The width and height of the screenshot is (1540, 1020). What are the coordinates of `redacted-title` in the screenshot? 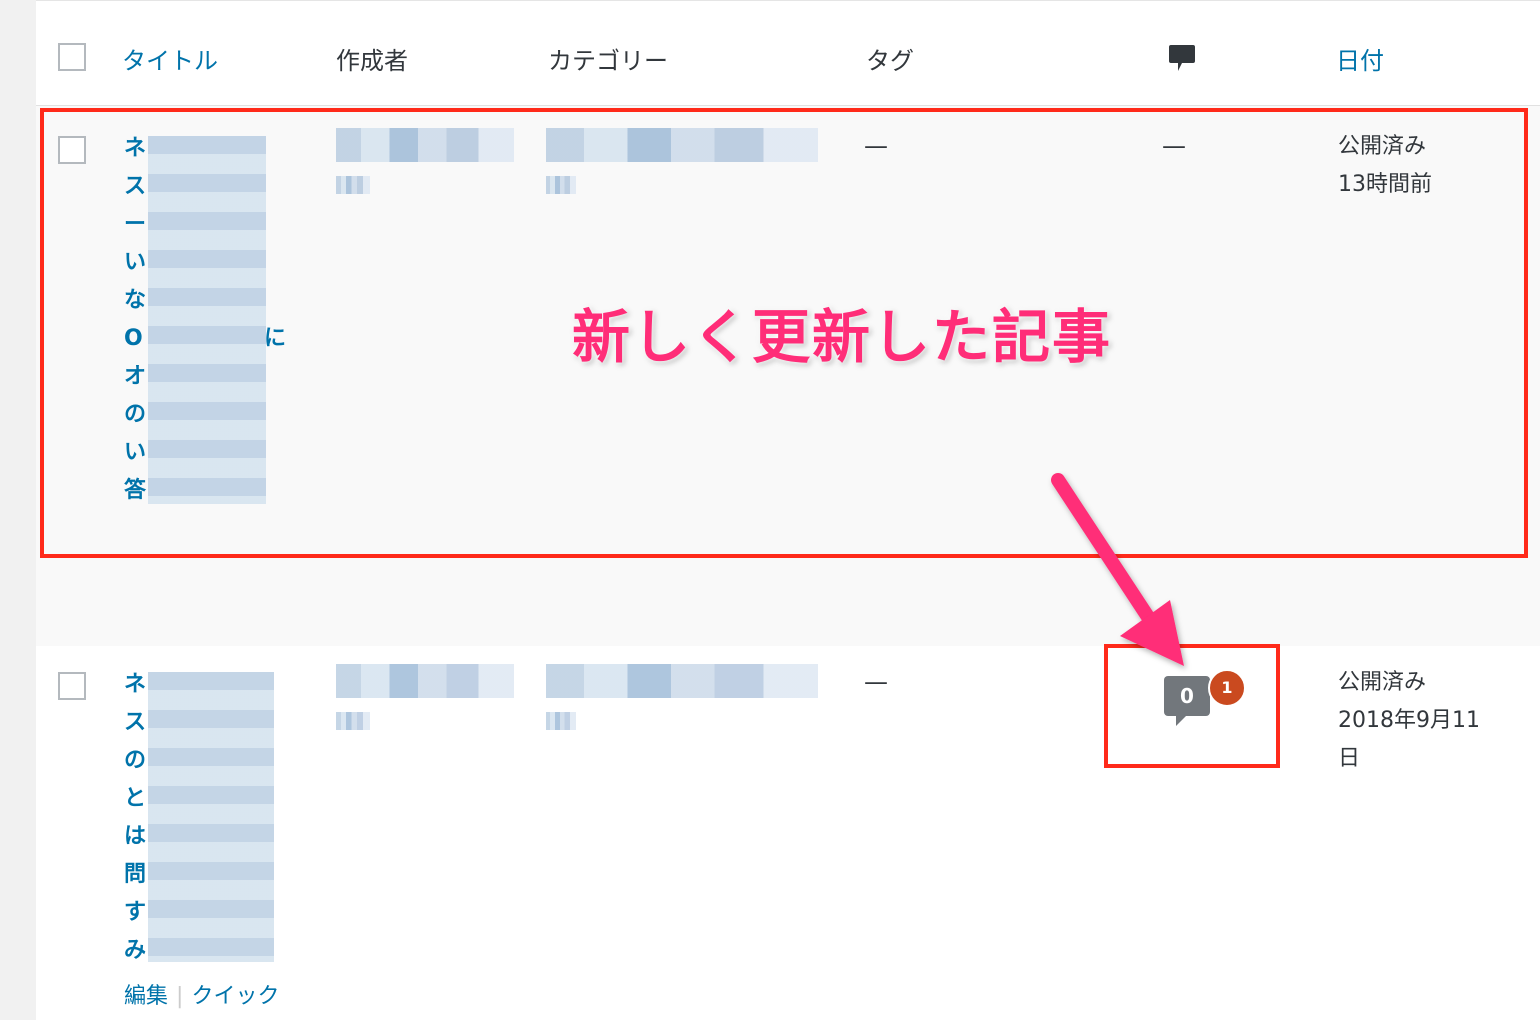 It's located at (211, 817).